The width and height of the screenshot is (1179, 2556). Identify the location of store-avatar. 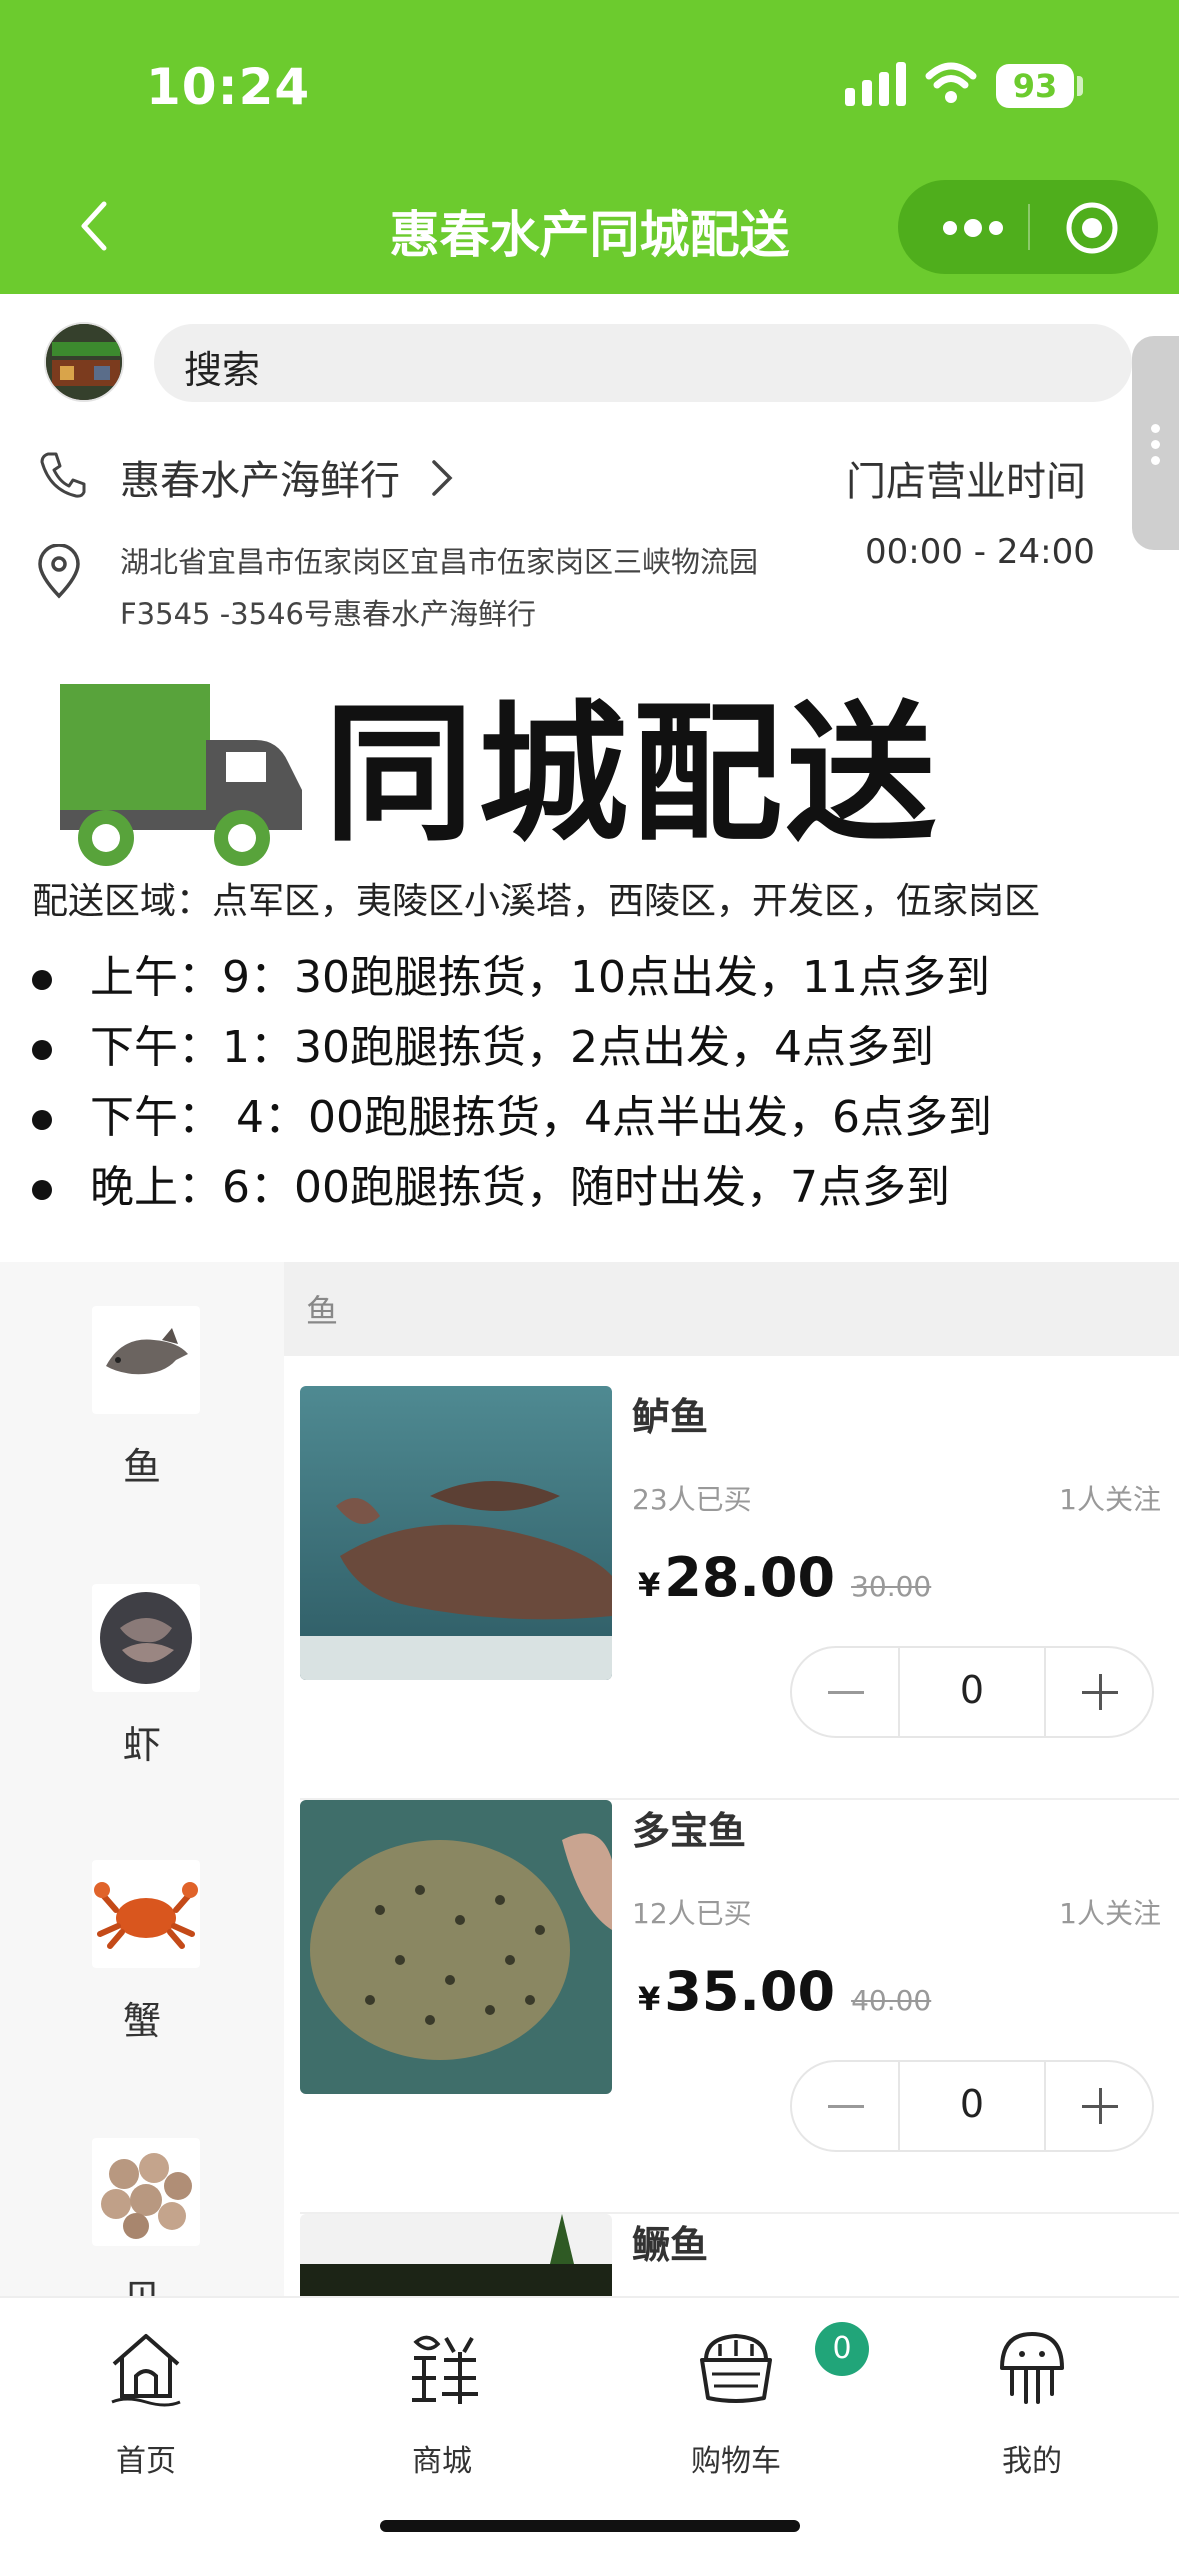
(84, 362).